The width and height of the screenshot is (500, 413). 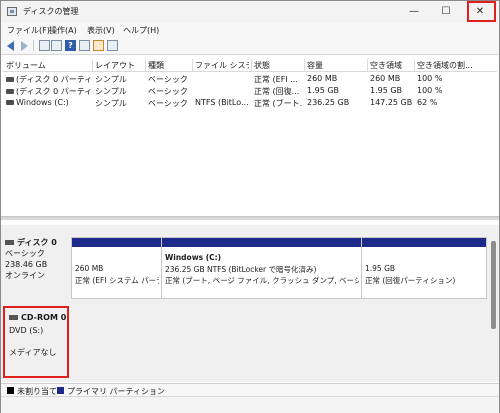 I want to click on refresh-icon, so click(x=84, y=45).